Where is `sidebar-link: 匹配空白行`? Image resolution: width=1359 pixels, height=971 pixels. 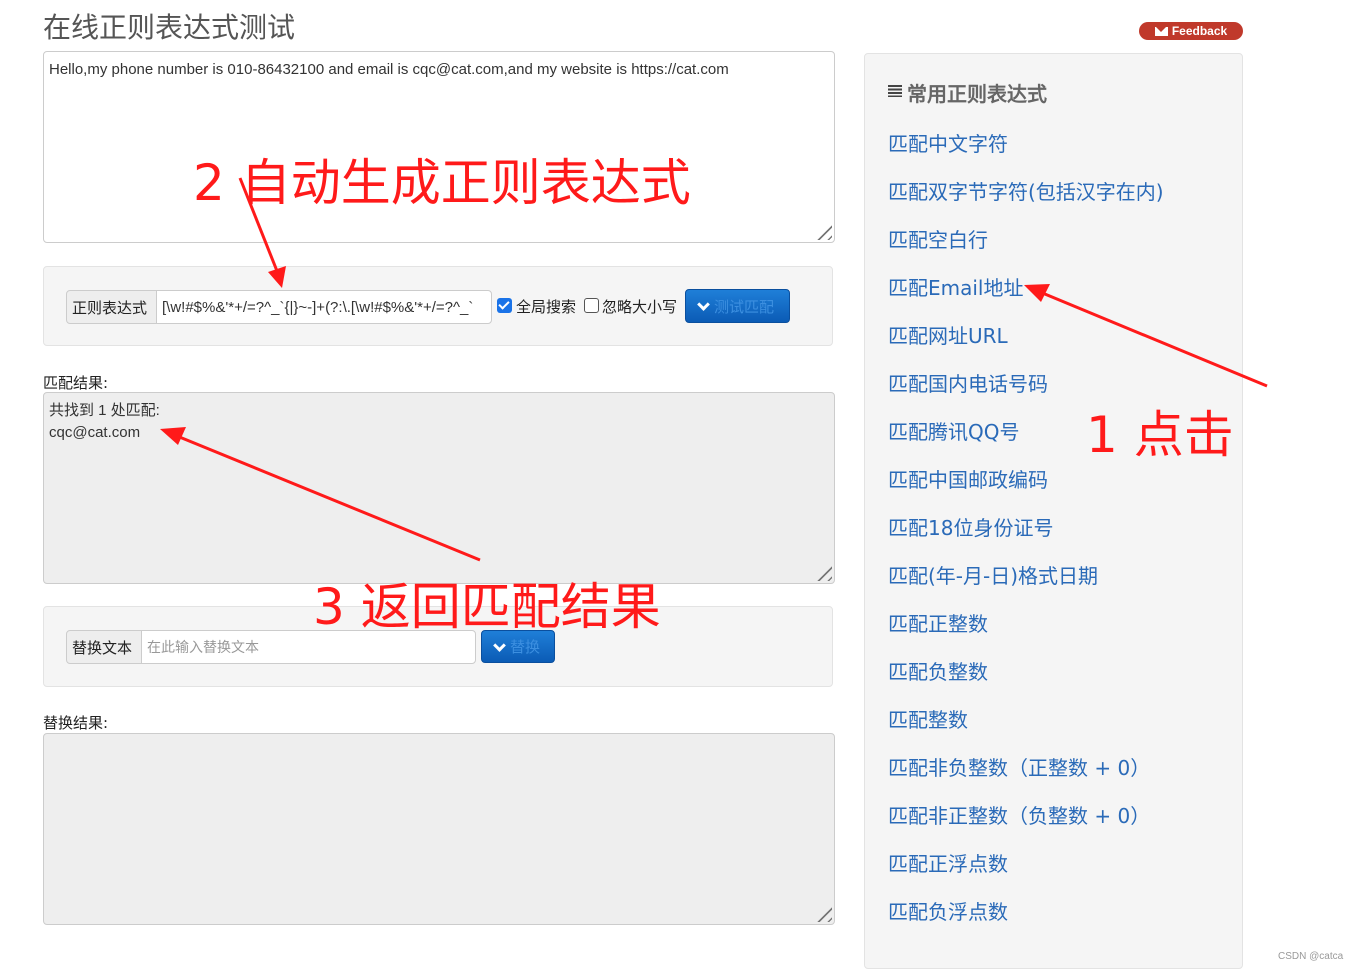
sidebar-link: 匹配空白行 is located at coordinates (1026, 248).